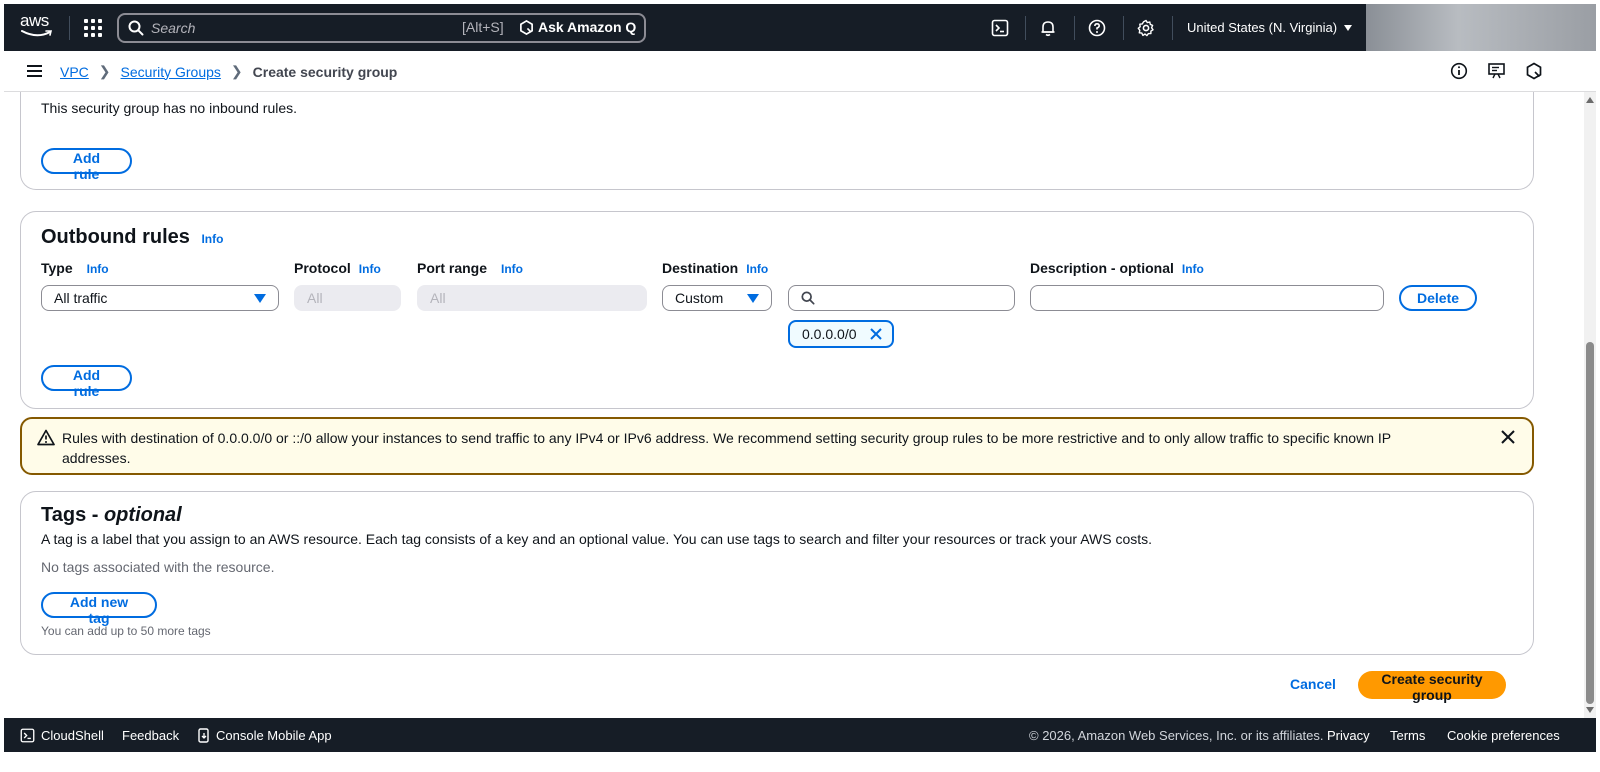 This screenshot has height=772, width=1600. Describe the element at coordinates (74, 72) in the screenshot. I see `breadcrumb-vpc: VPC` at that location.